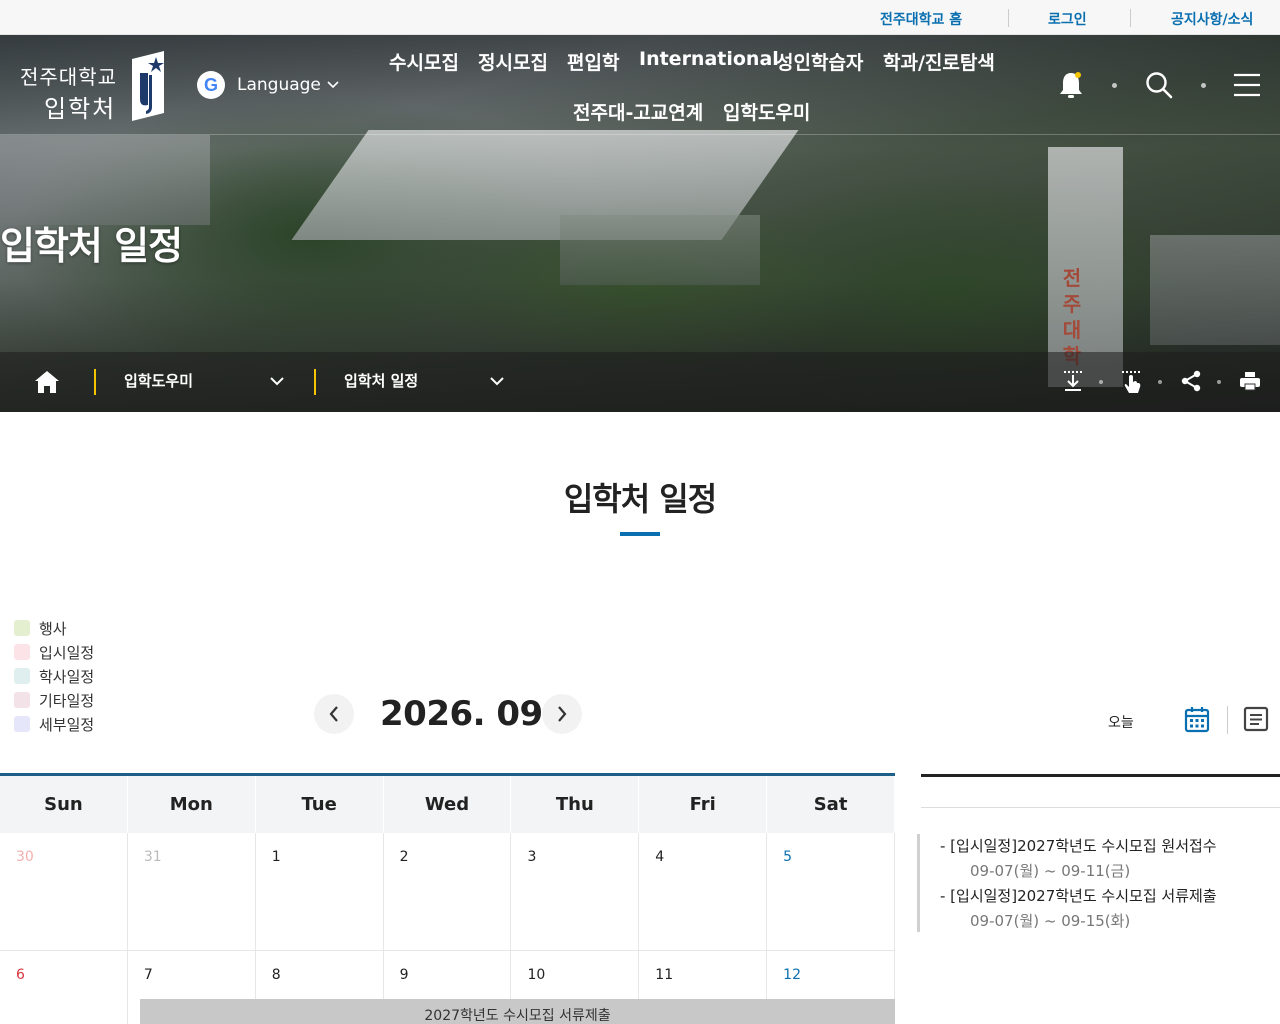 The height and width of the screenshot is (1024, 1280). What do you see at coordinates (67, 724) in the screenshot?
I see `legend-label: 세부일정` at bounding box center [67, 724].